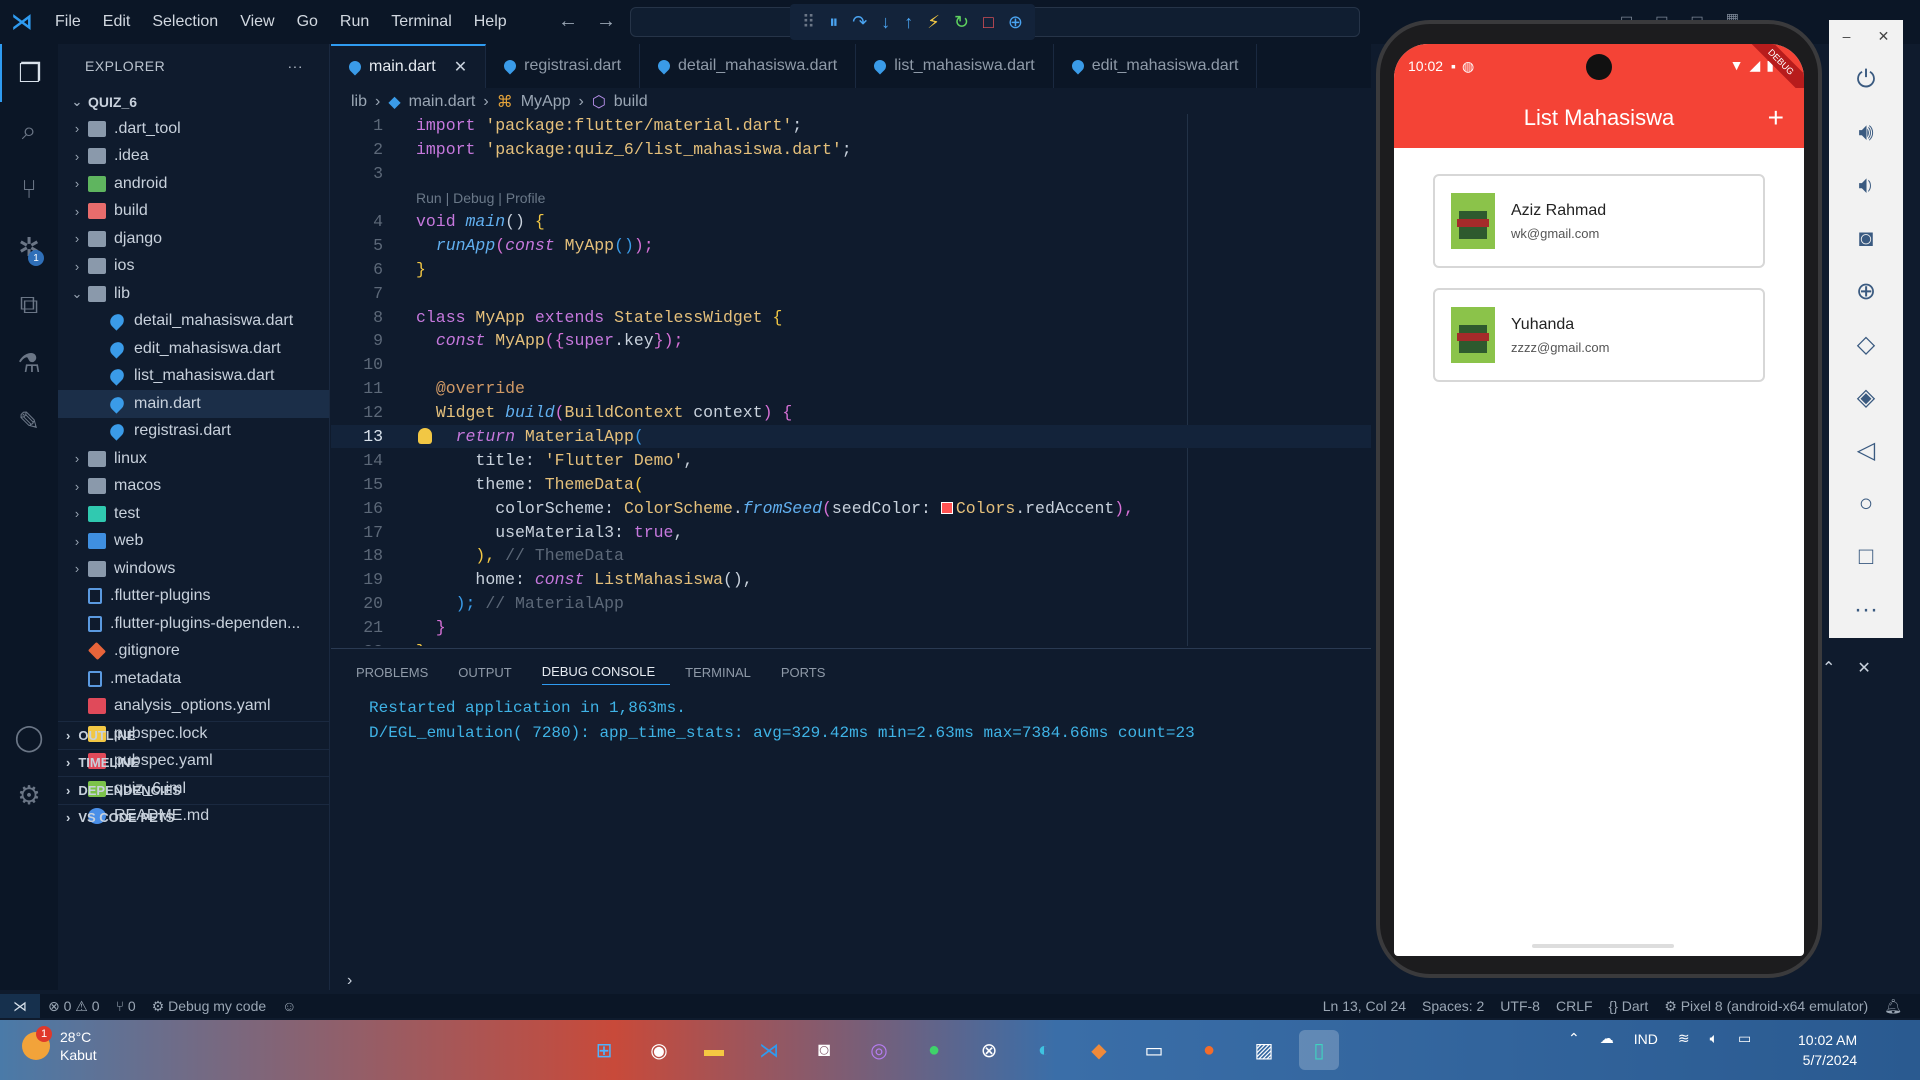 Image resolution: width=1920 pixels, height=1080 pixels. What do you see at coordinates (934, 1050) in the screenshot?
I see `line-icon: ●` at bounding box center [934, 1050].